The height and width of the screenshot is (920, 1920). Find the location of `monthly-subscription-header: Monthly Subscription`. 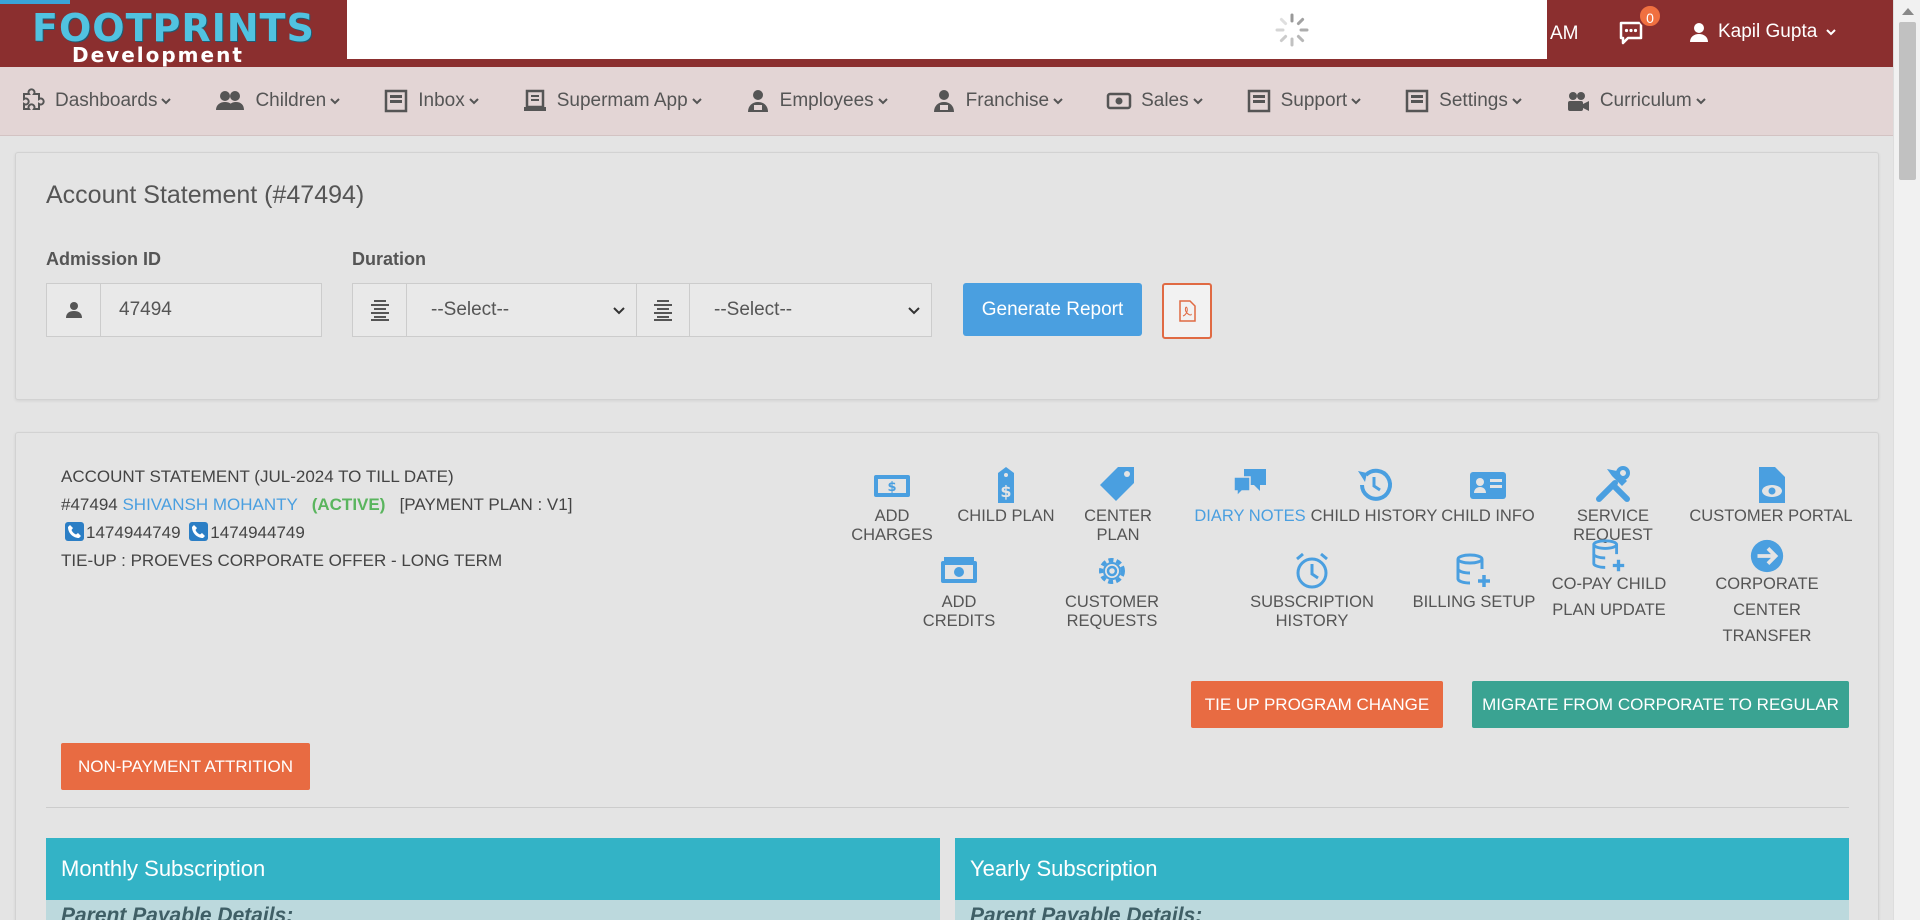

monthly-subscription-header: Monthly Subscription is located at coordinates (493, 869).